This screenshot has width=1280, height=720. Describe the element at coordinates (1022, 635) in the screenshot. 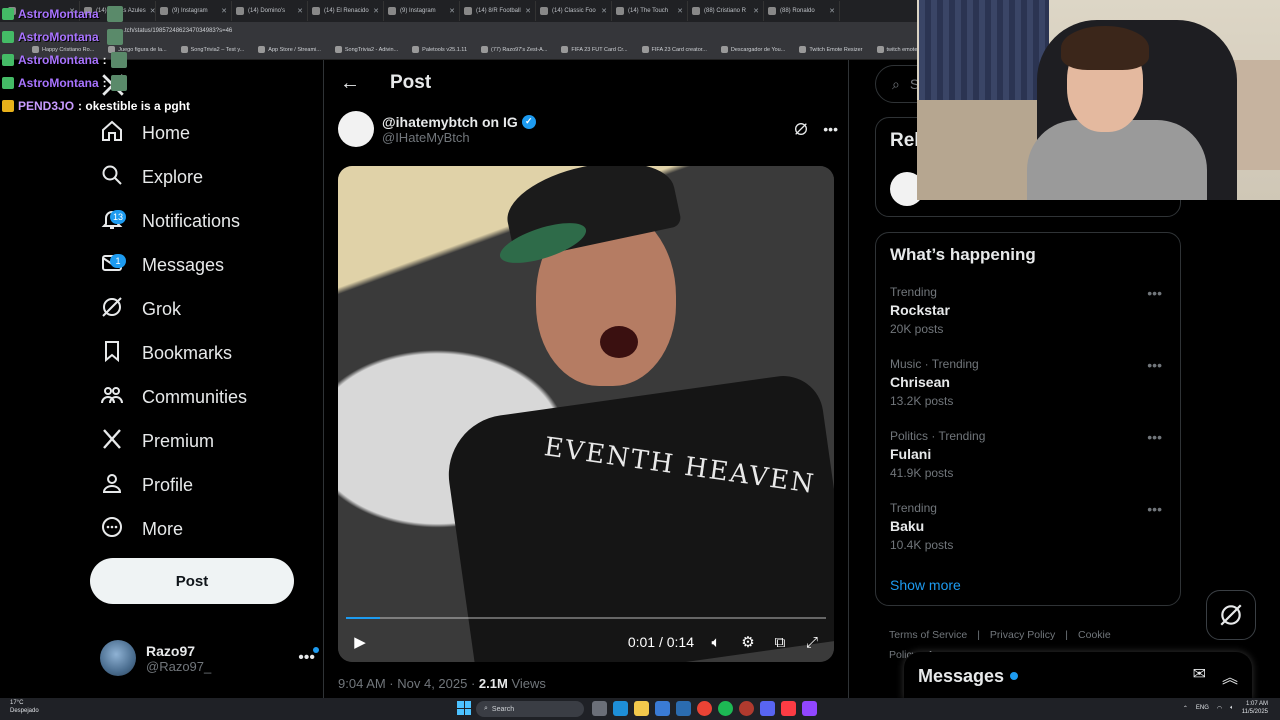

I see `footer-link: Privacy Policy` at that location.